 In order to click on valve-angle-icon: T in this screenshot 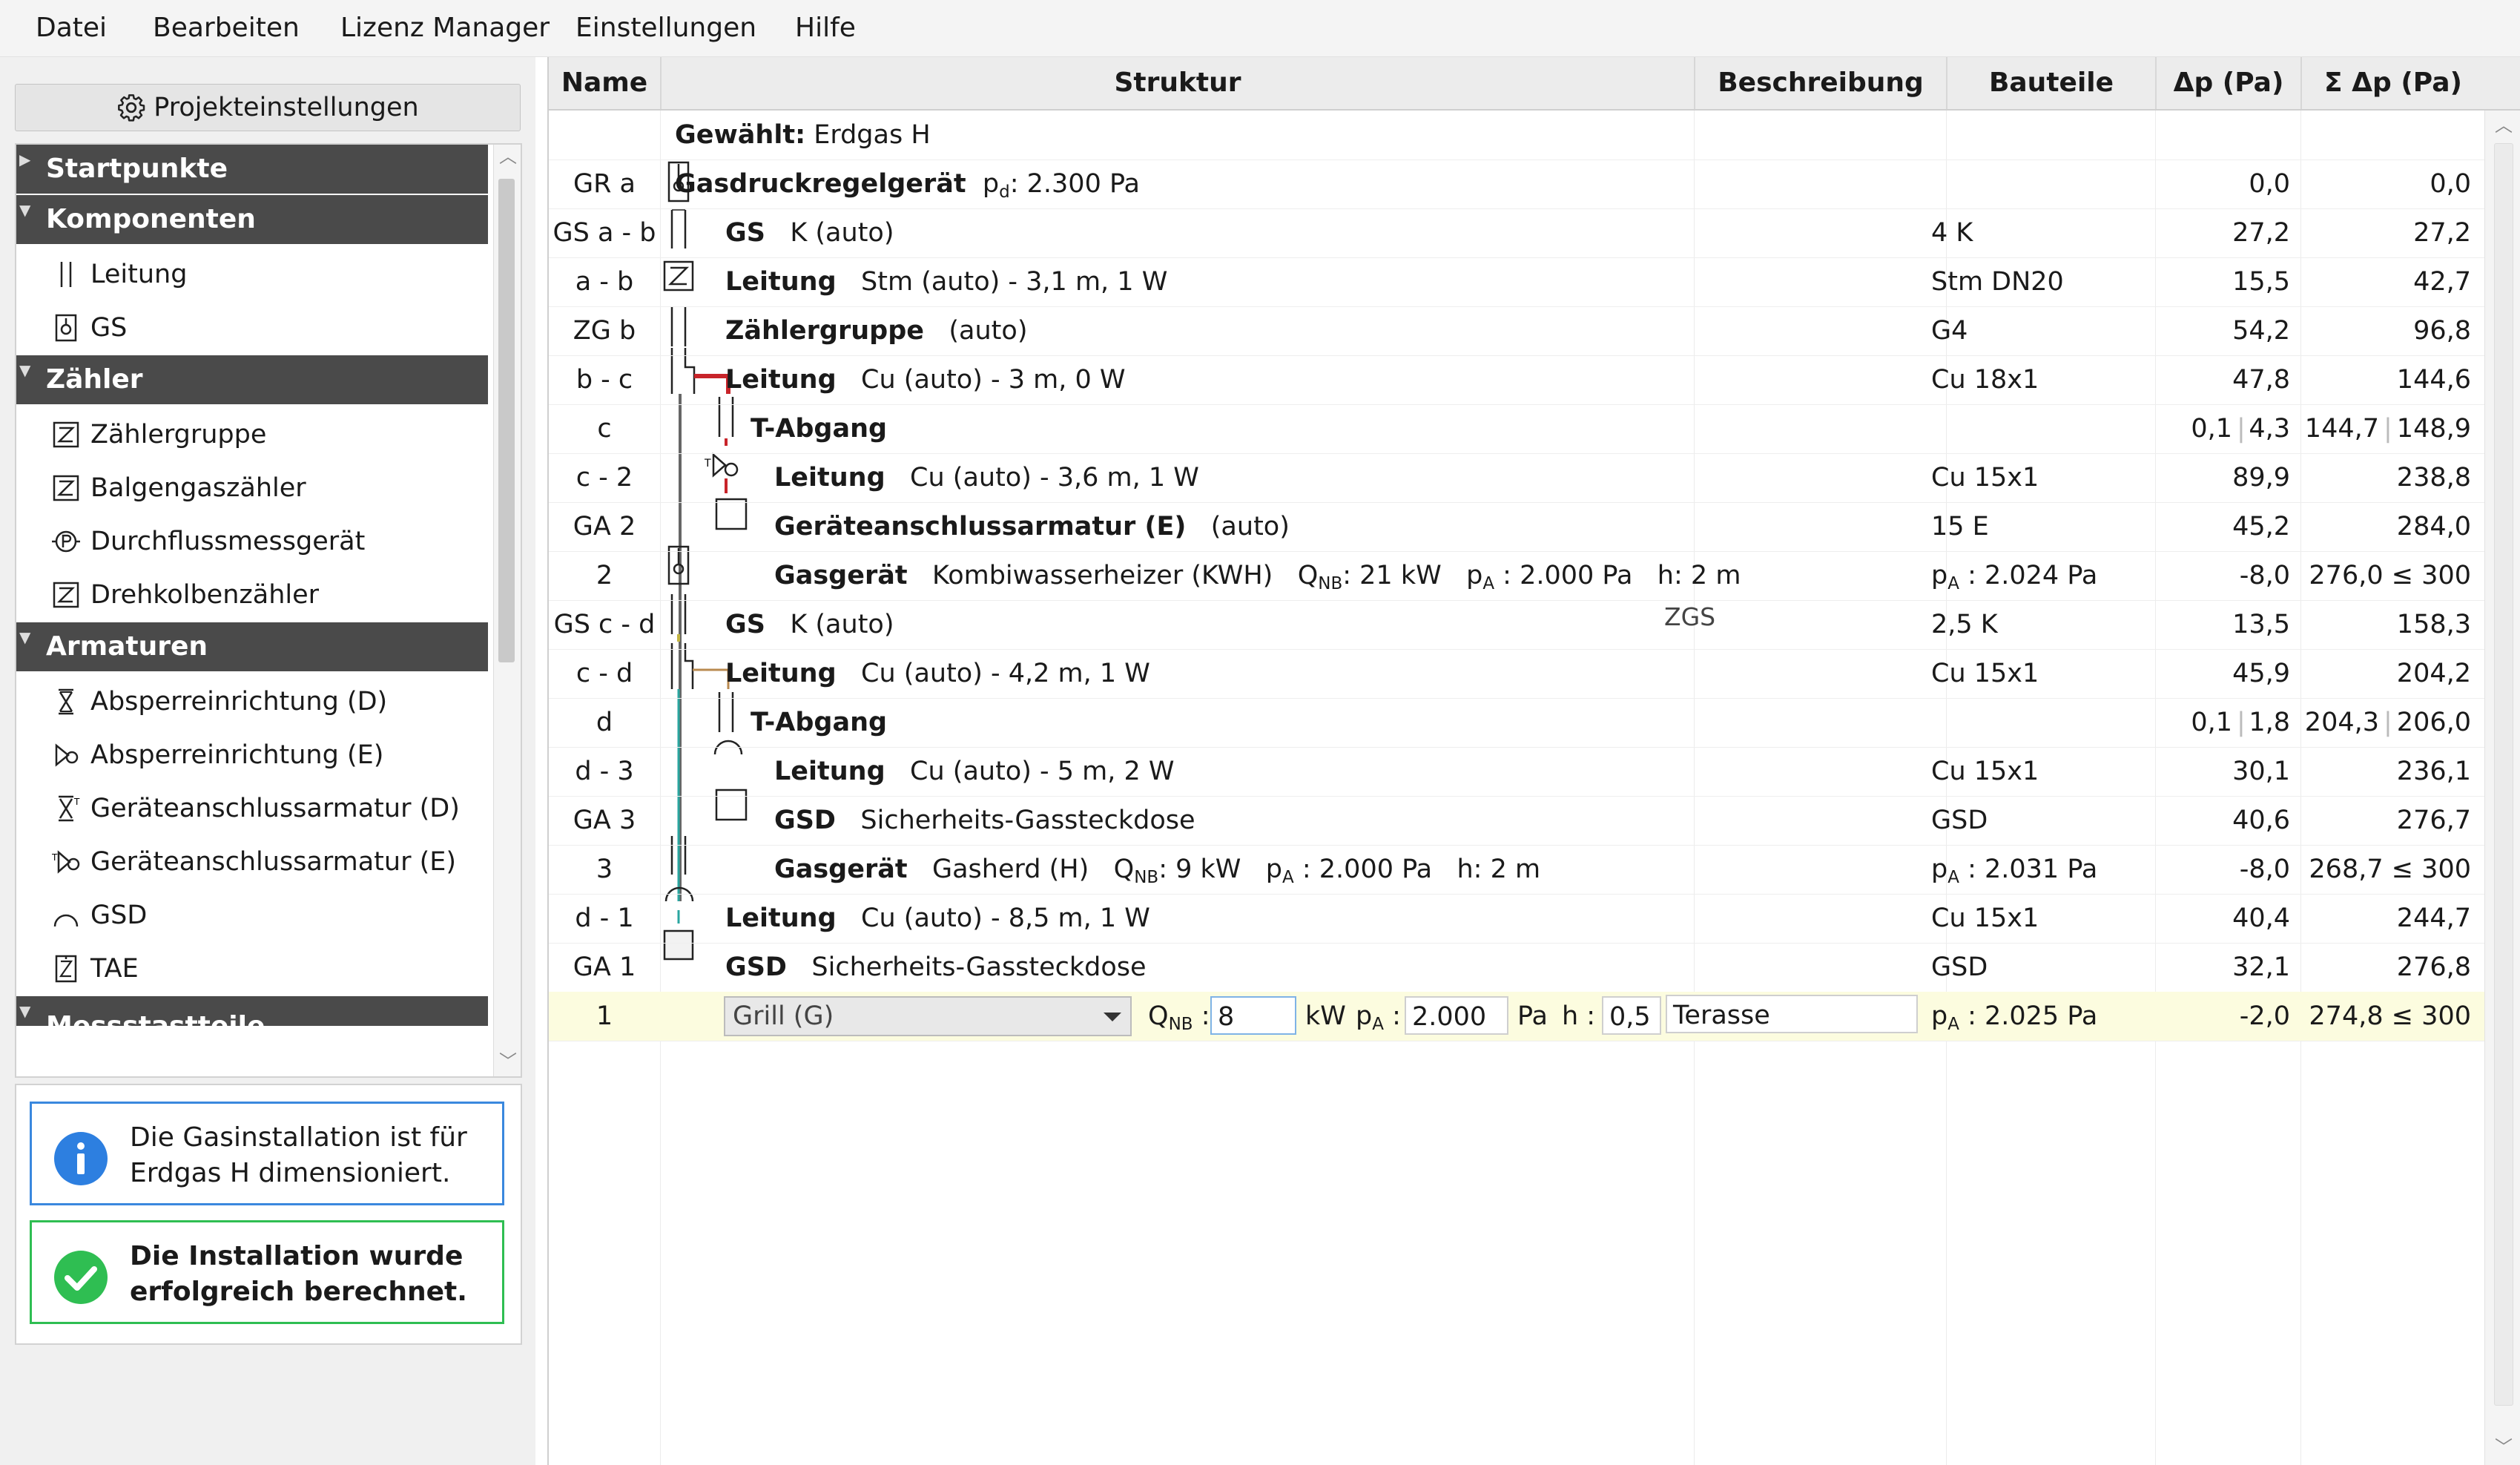, I will do `click(66, 862)`.